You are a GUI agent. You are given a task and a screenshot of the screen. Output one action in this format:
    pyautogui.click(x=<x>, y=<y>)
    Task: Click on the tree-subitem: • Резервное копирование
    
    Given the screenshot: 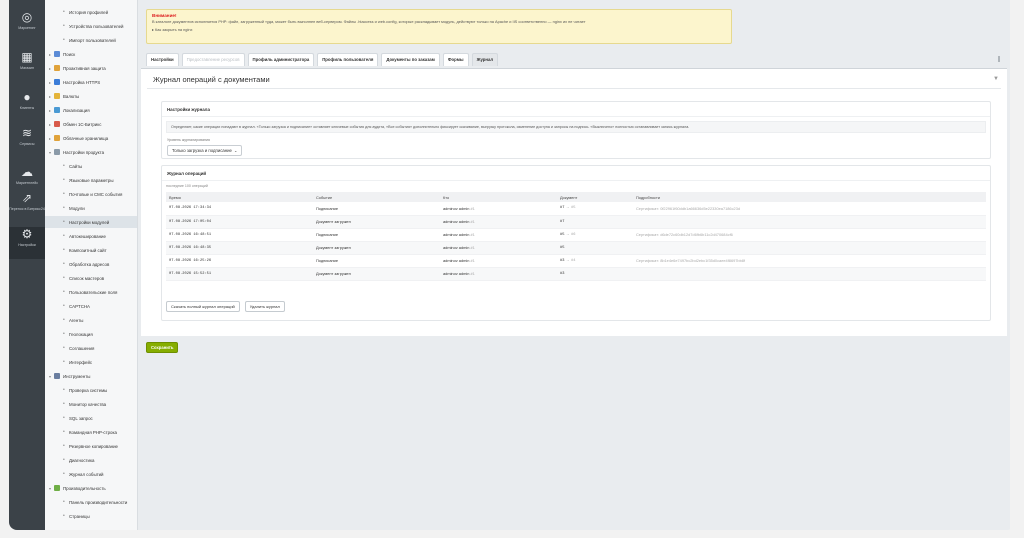 What is the action you would take?
    pyautogui.click(x=91, y=446)
    